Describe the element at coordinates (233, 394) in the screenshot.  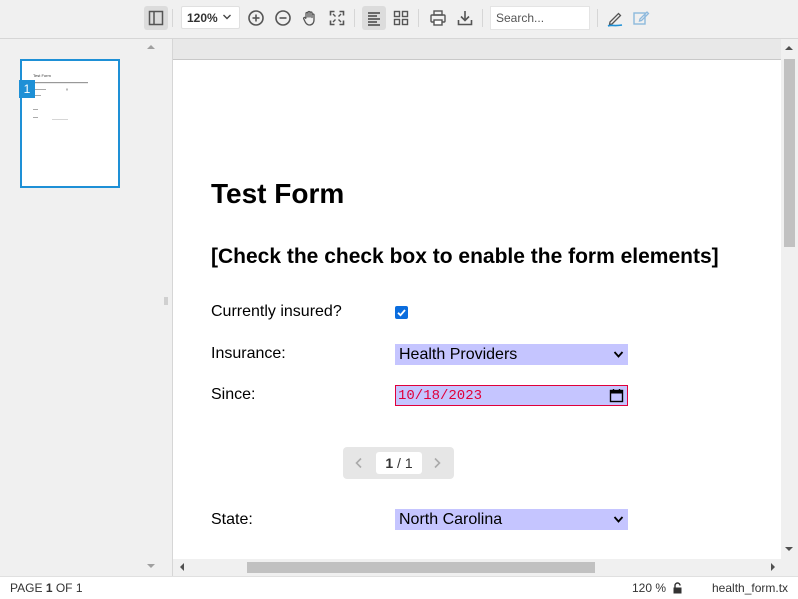
I see `since-label: Since:` at that location.